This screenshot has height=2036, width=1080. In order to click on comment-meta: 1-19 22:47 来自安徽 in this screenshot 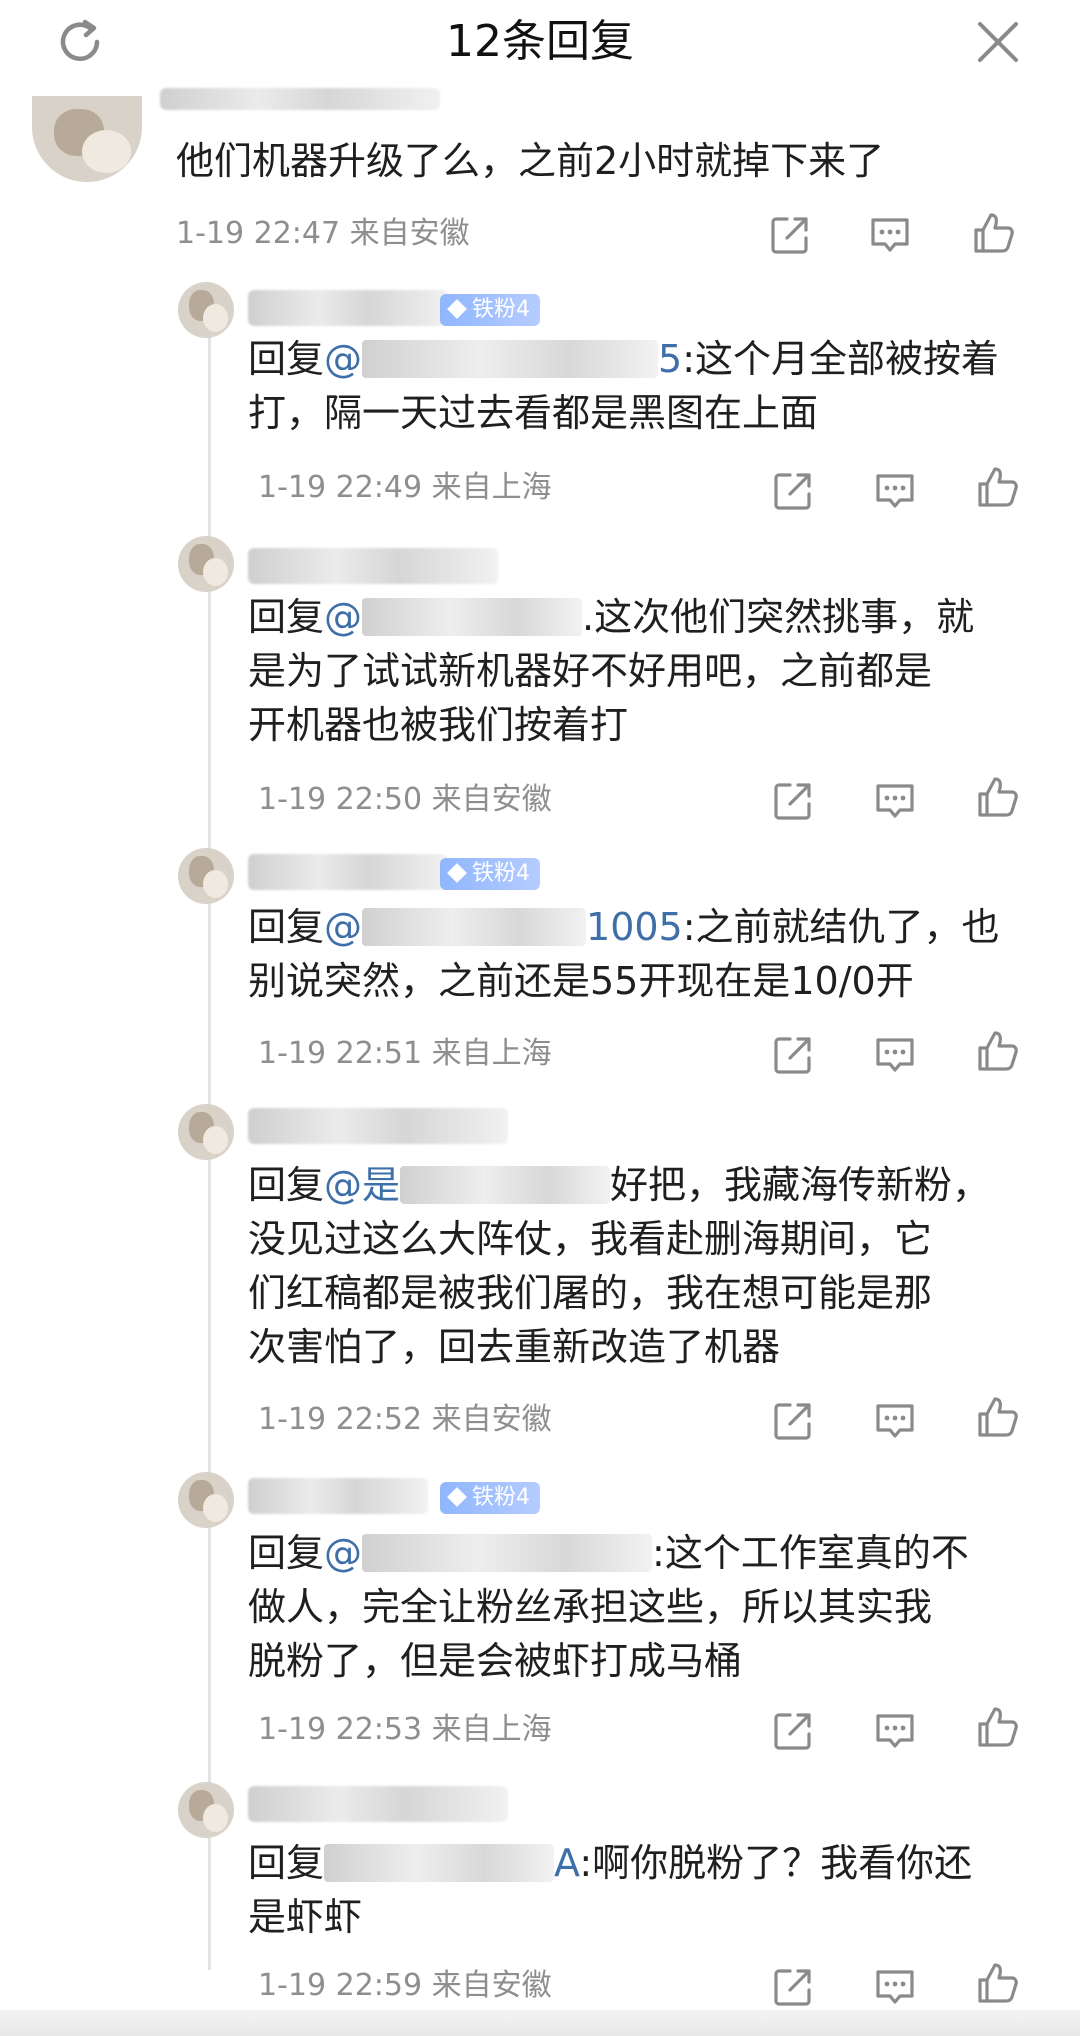, I will do `click(323, 234)`.